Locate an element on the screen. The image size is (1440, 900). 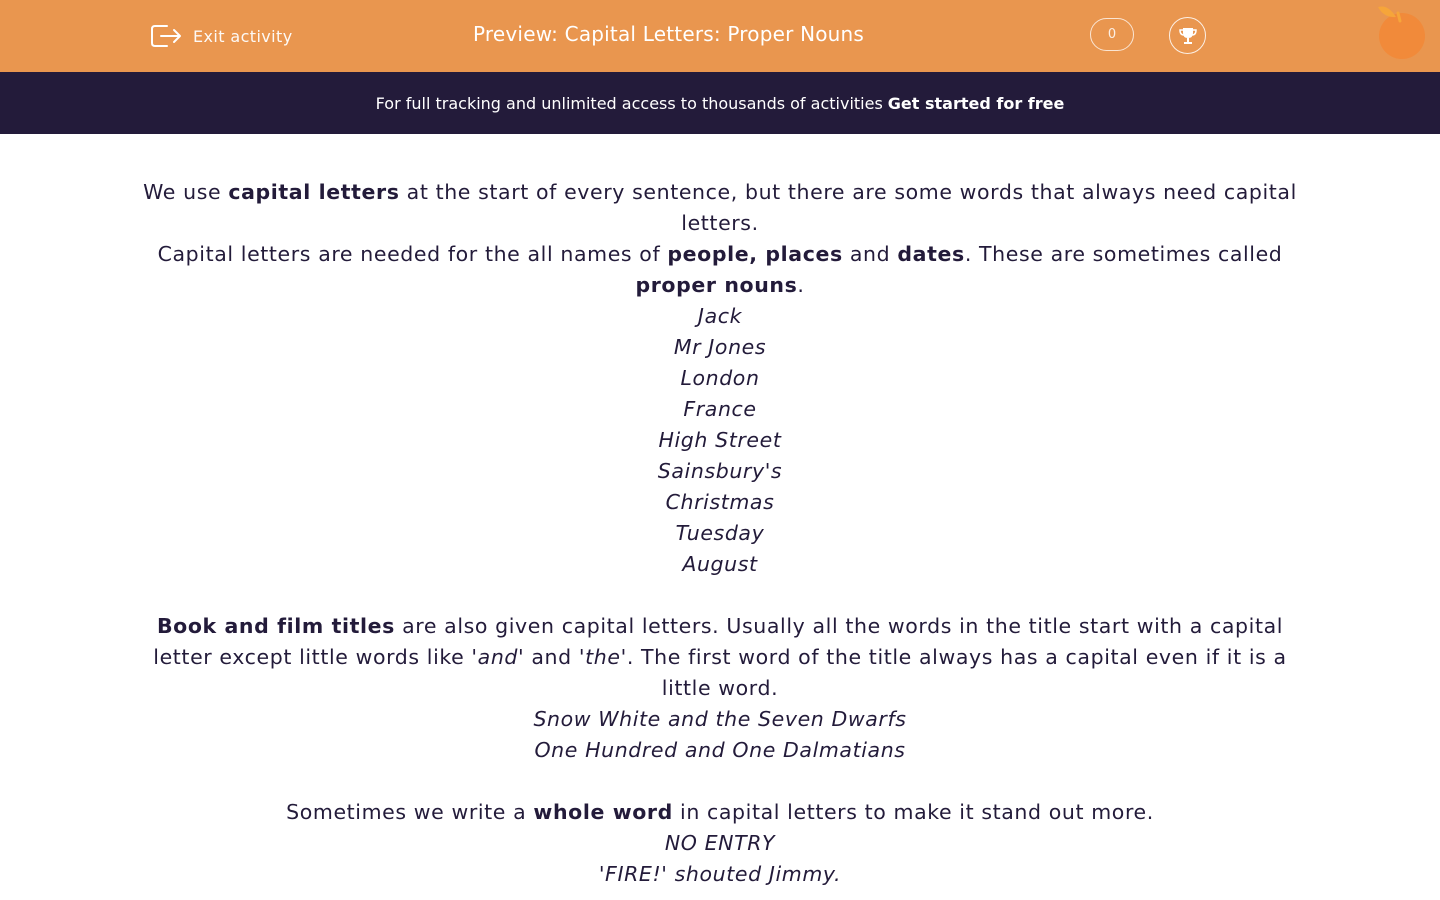
bold-text: whole word is located at coordinates (603, 812).